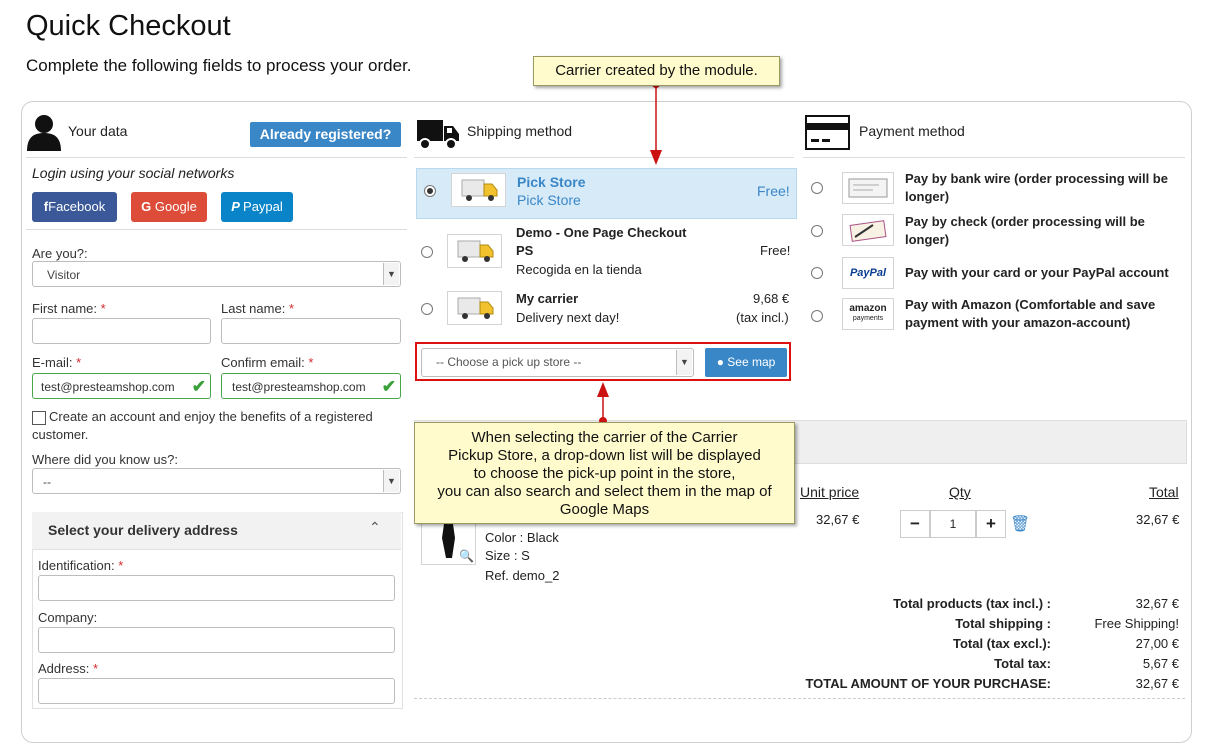  I want to click on google-label: Google, so click(175, 206).